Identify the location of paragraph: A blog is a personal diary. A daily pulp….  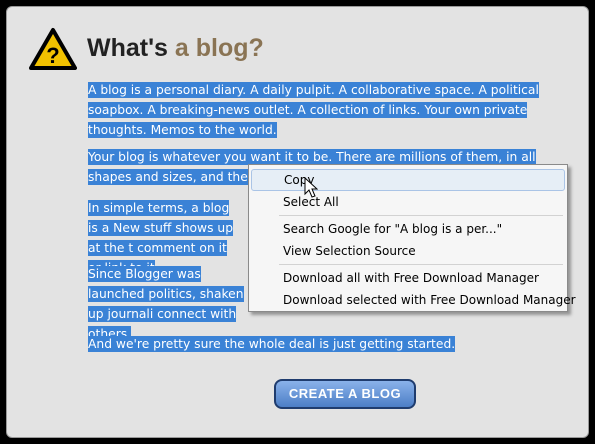
(332, 110).